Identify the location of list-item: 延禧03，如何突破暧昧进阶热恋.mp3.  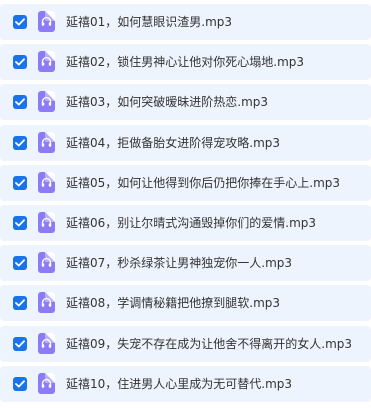
(185, 102).